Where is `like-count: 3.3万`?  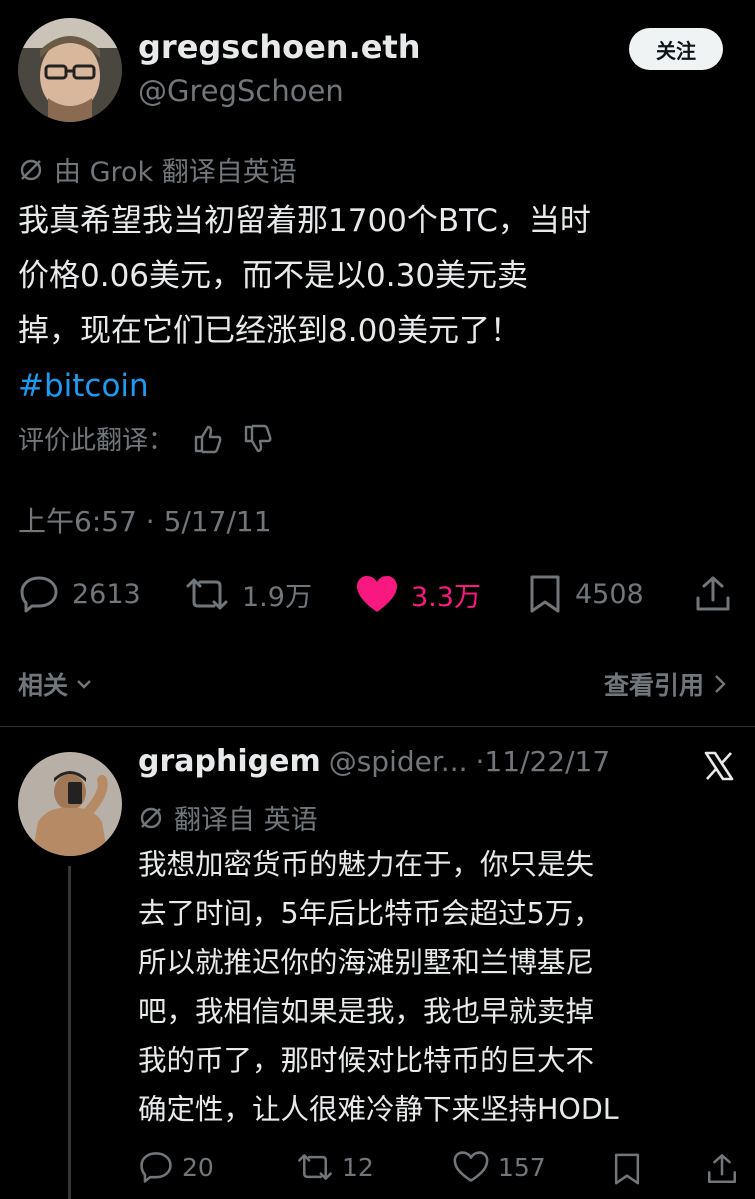
like-count: 3.3万 is located at coordinates (446, 597).